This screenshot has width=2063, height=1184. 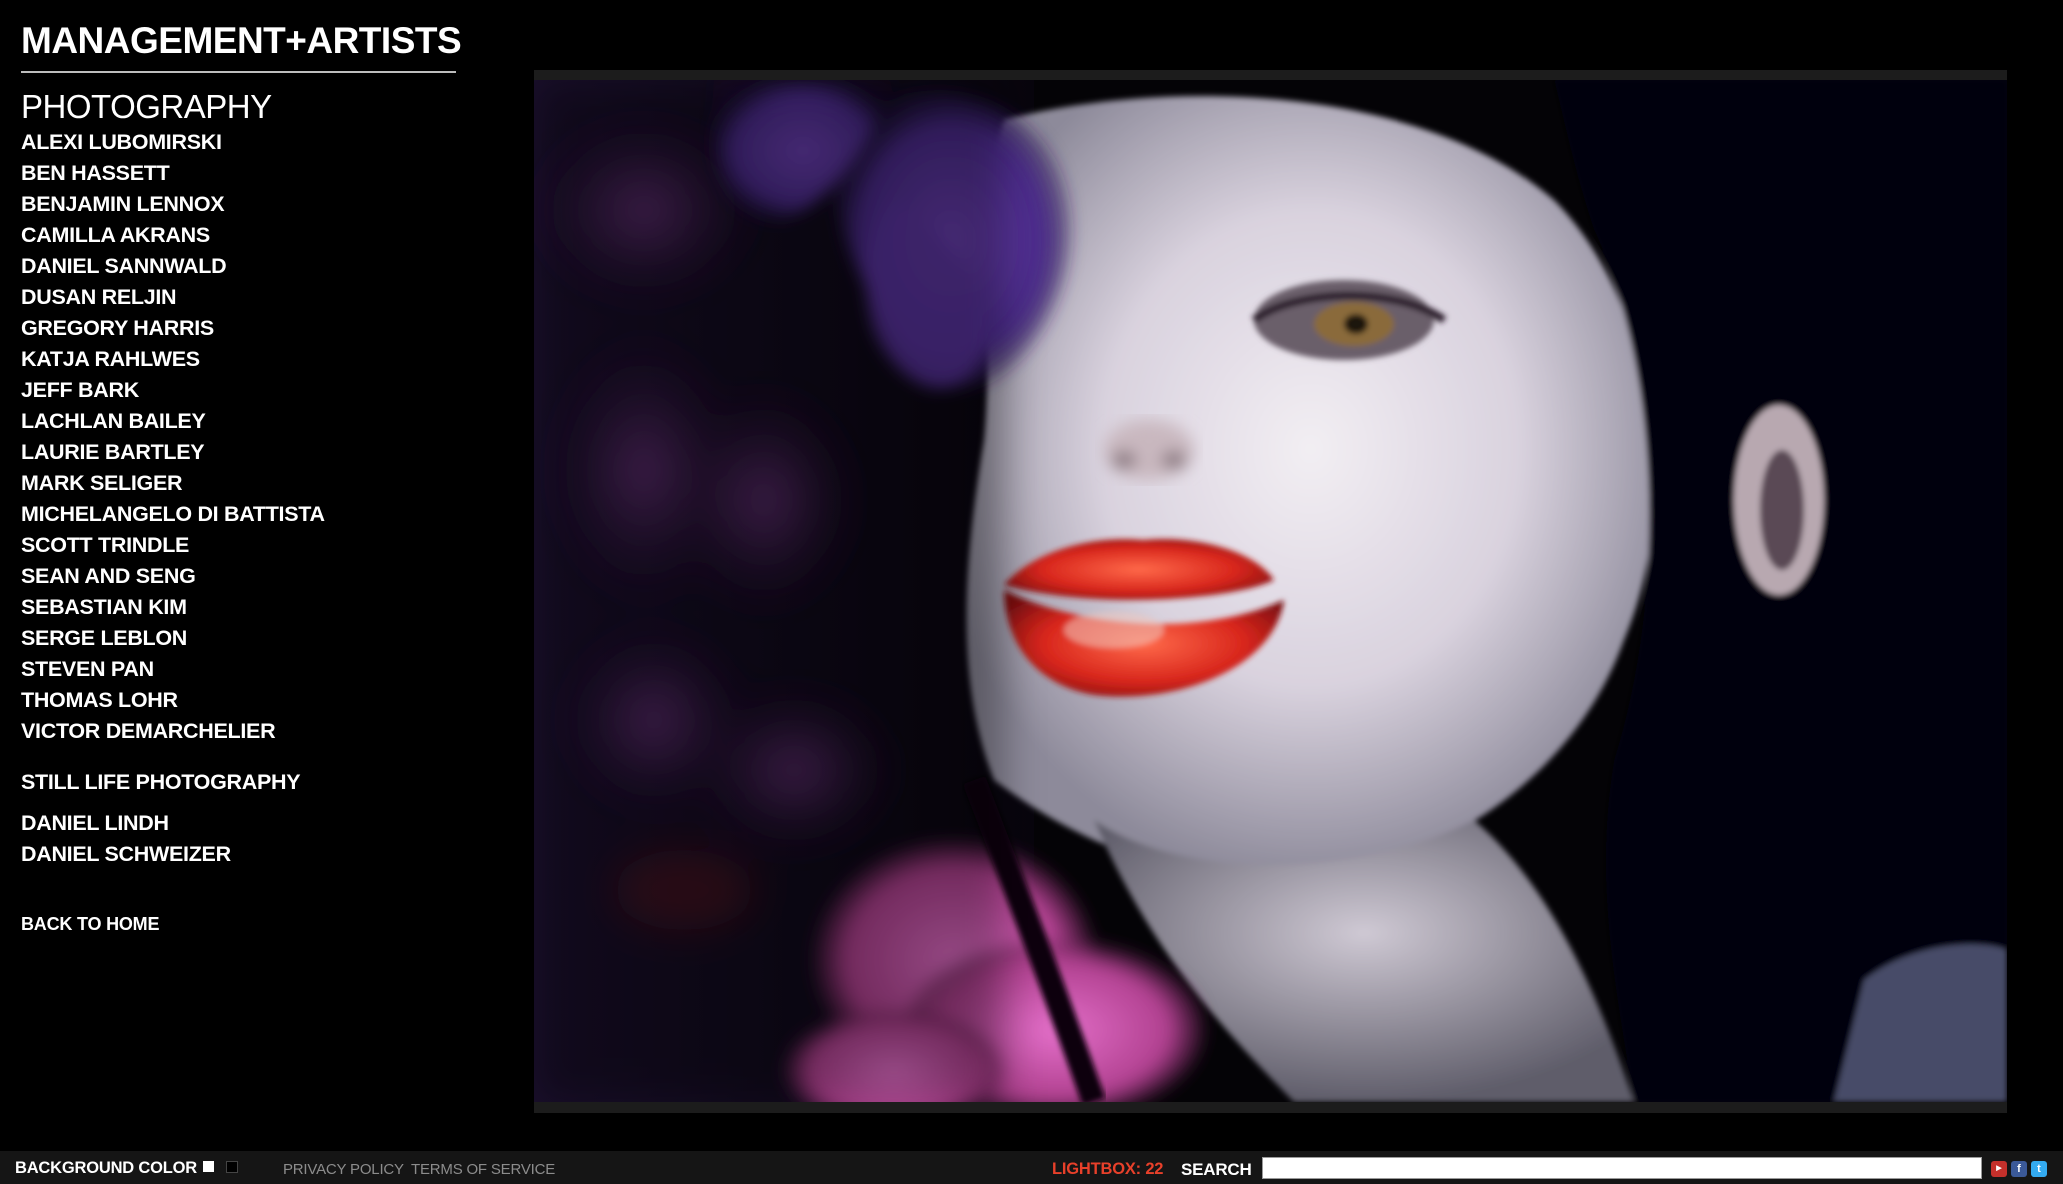 I want to click on artist-link: SEBASTIAN KIM, so click(x=241, y=607).